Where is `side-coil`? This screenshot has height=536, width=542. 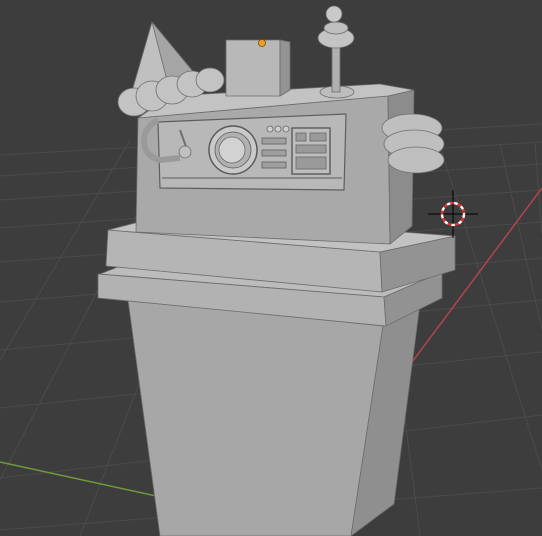 side-coil is located at coordinates (413, 143).